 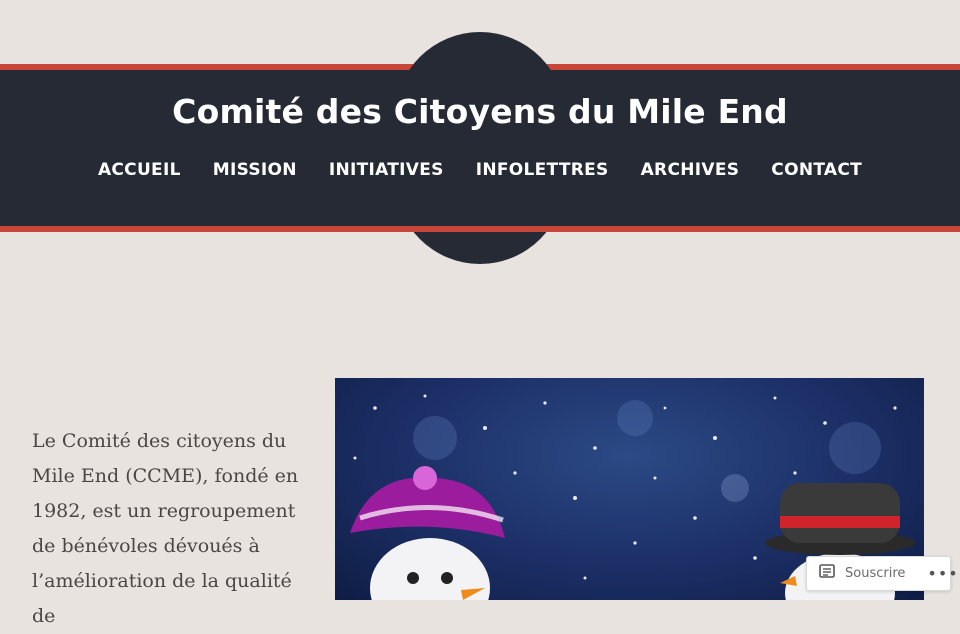 I want to click on subscribe-button: Souscrire, so click(x=856, y=573).